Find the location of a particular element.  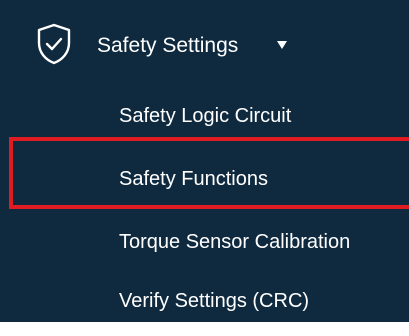

safety-settings-label: Safety Settings is located at coordinates (168, 45).